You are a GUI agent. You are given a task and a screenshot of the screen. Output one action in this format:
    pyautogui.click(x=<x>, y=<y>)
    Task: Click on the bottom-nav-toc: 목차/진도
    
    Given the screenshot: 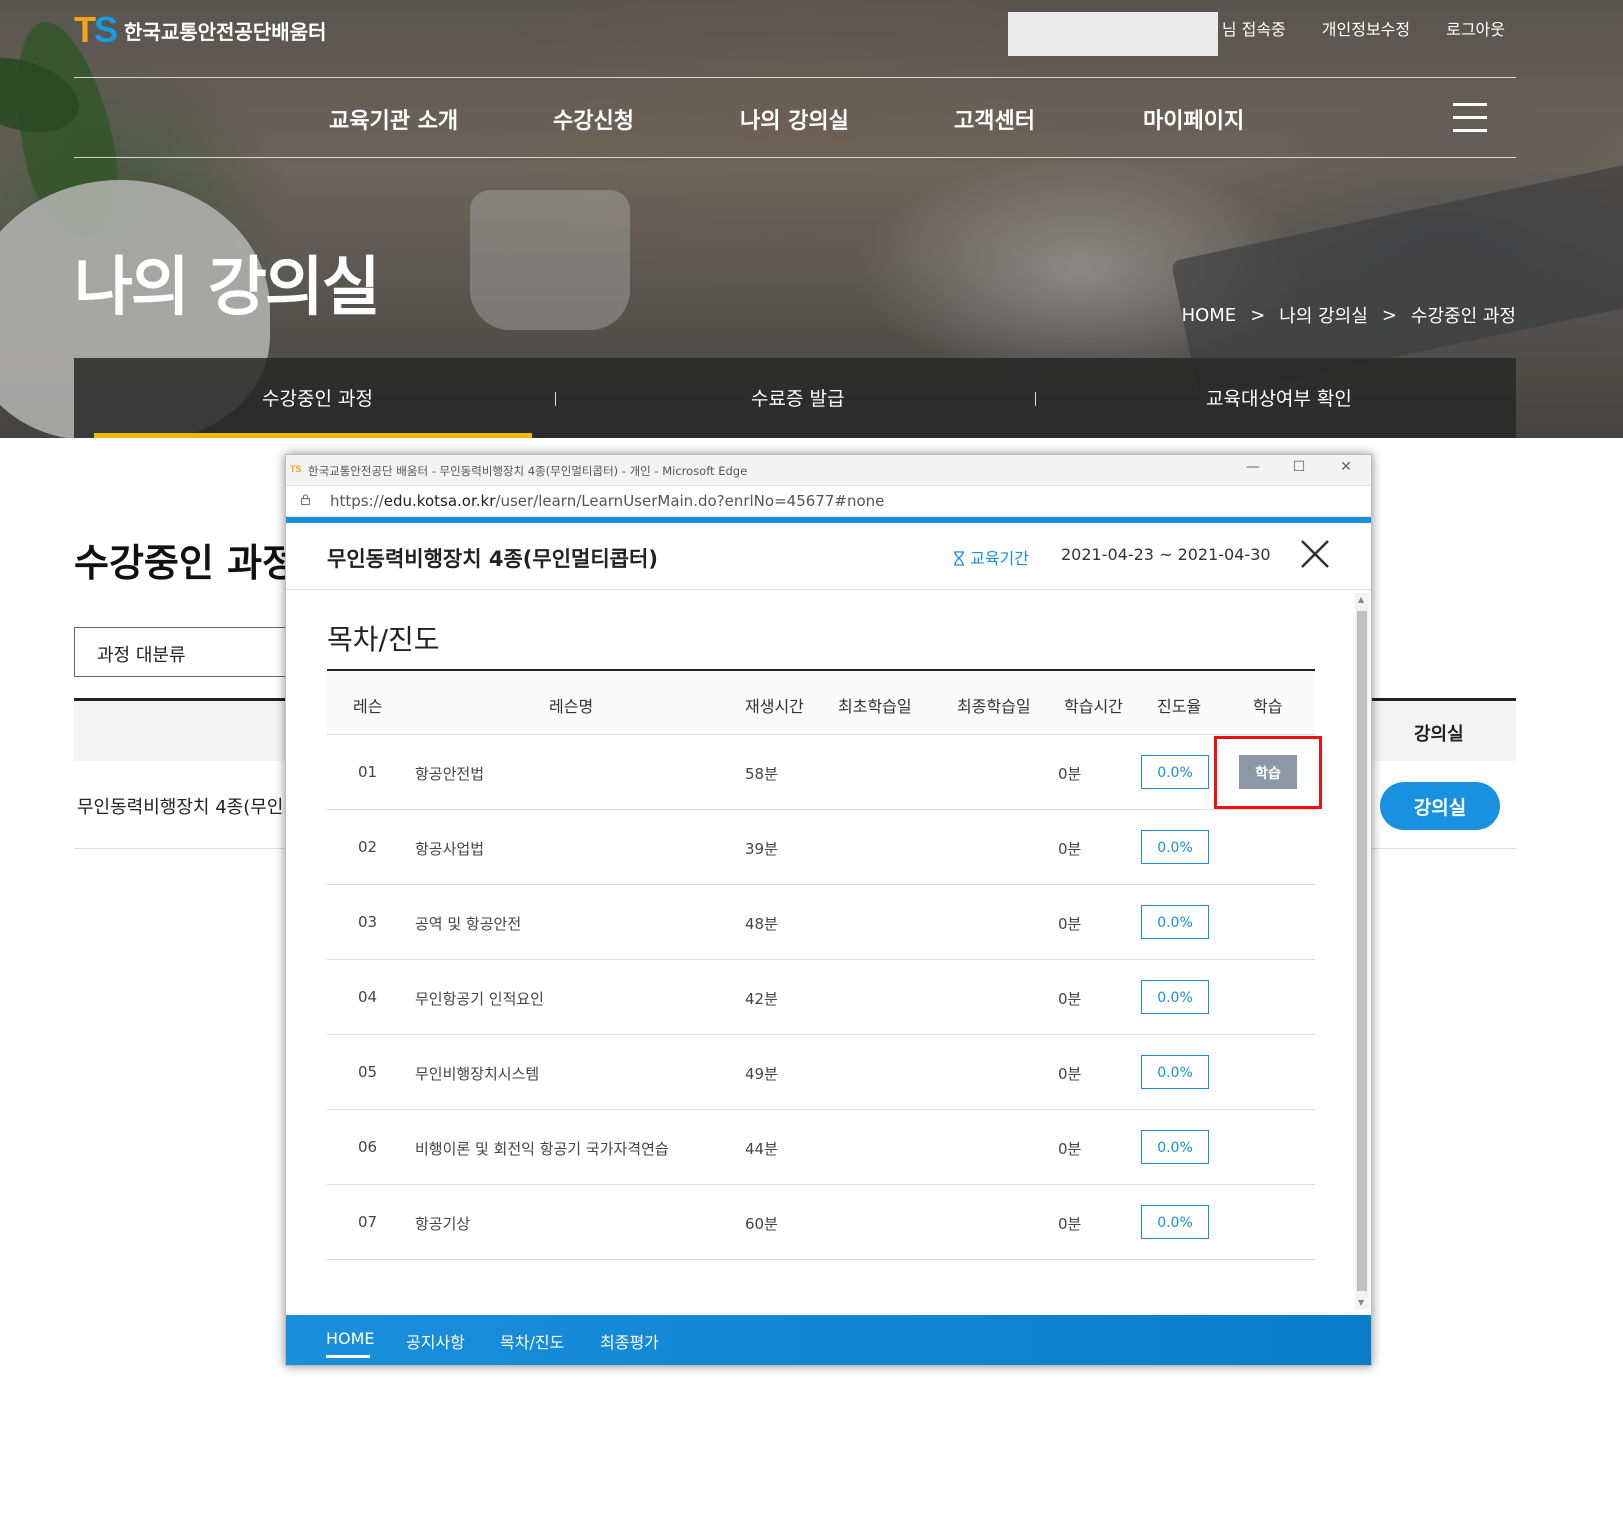 What is the action you would take?
    pyautogui.click(x=532, y=1341)
    